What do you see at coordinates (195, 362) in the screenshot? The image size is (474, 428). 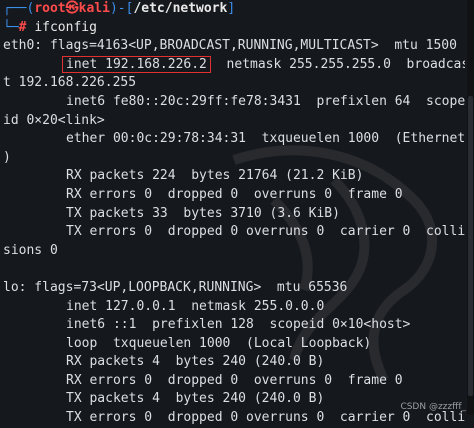 I see `lo-rx-packets: RX packets 4 bytes 240 (240.0 B)` at bounding box center [195, 362].